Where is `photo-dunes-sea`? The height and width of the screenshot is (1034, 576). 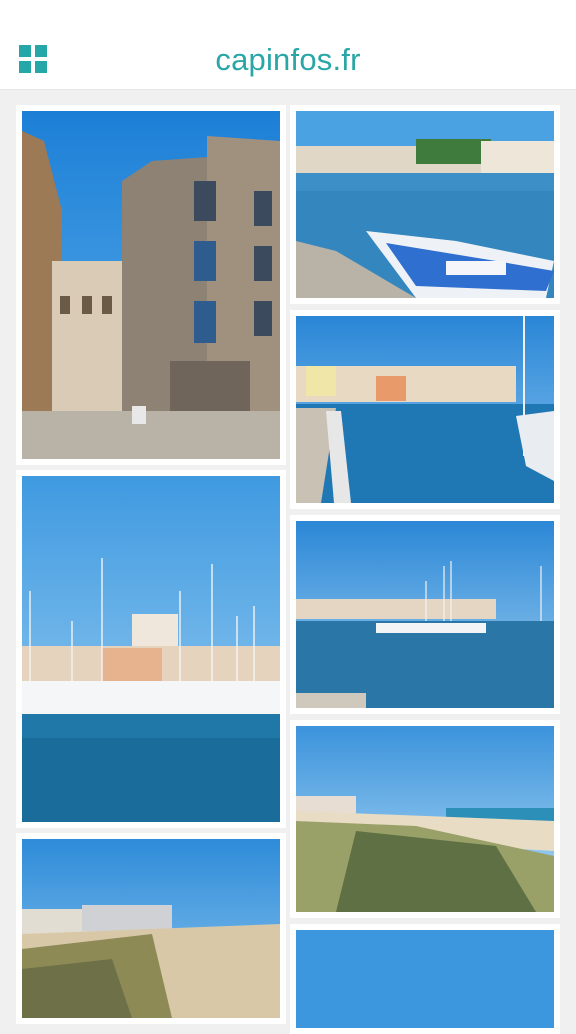 photo-dunes-sea is located at coordinates (425, 819).